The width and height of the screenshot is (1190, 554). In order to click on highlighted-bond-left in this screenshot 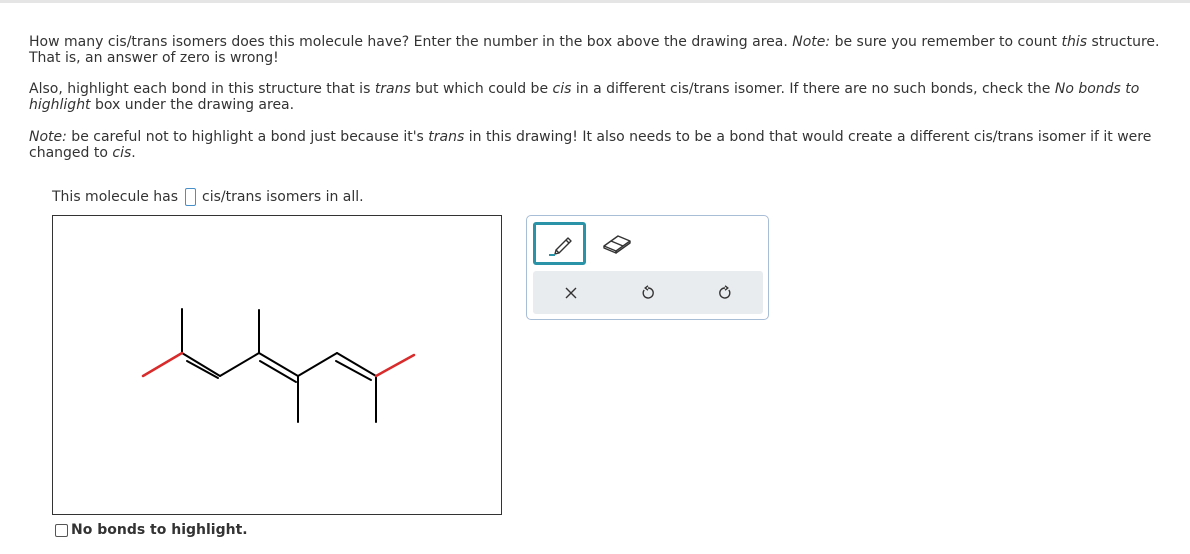, I will do `click(162, 364)`.